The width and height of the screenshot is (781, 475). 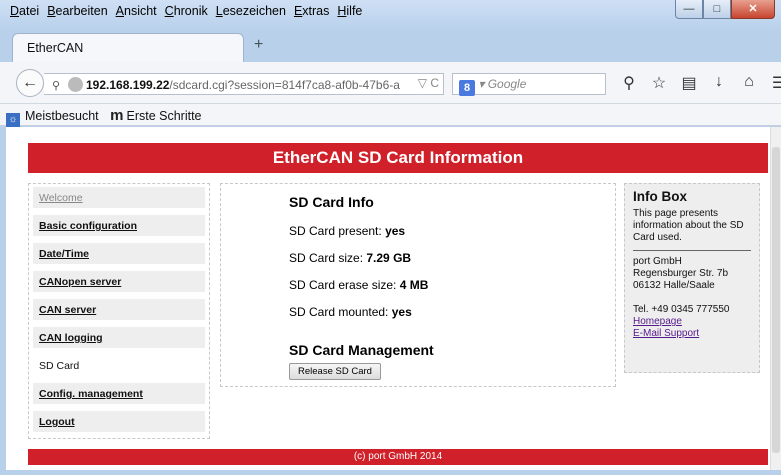 What do you see at coordinates (660, 196) in the screenshot?
I see `info-box-title: Info Box` at bounding box center [660, 196].